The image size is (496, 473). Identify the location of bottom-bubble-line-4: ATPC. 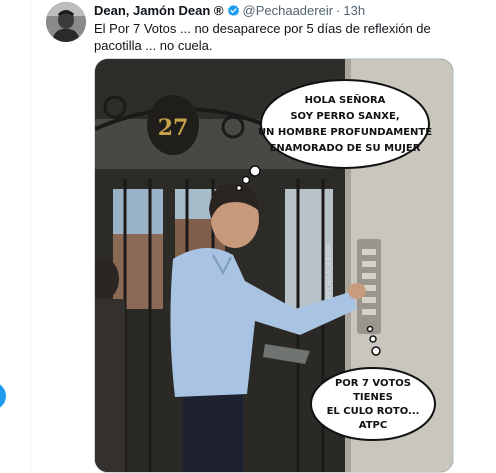
(373, 425).